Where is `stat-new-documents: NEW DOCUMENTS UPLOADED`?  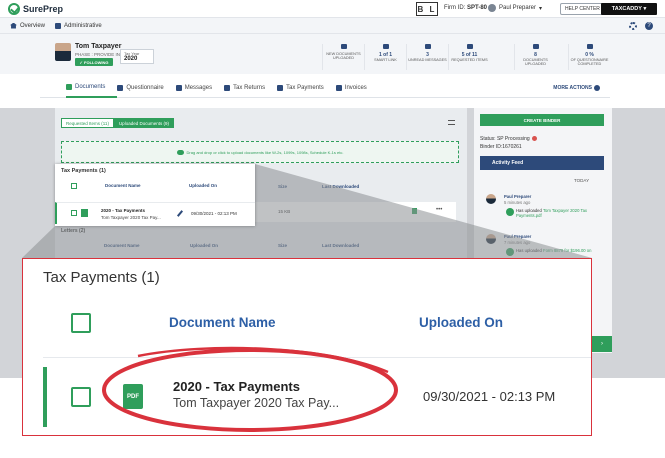 stat-new-documents: NEW DOCUMENTS UPLOADED is located at coordinates (343, 57).